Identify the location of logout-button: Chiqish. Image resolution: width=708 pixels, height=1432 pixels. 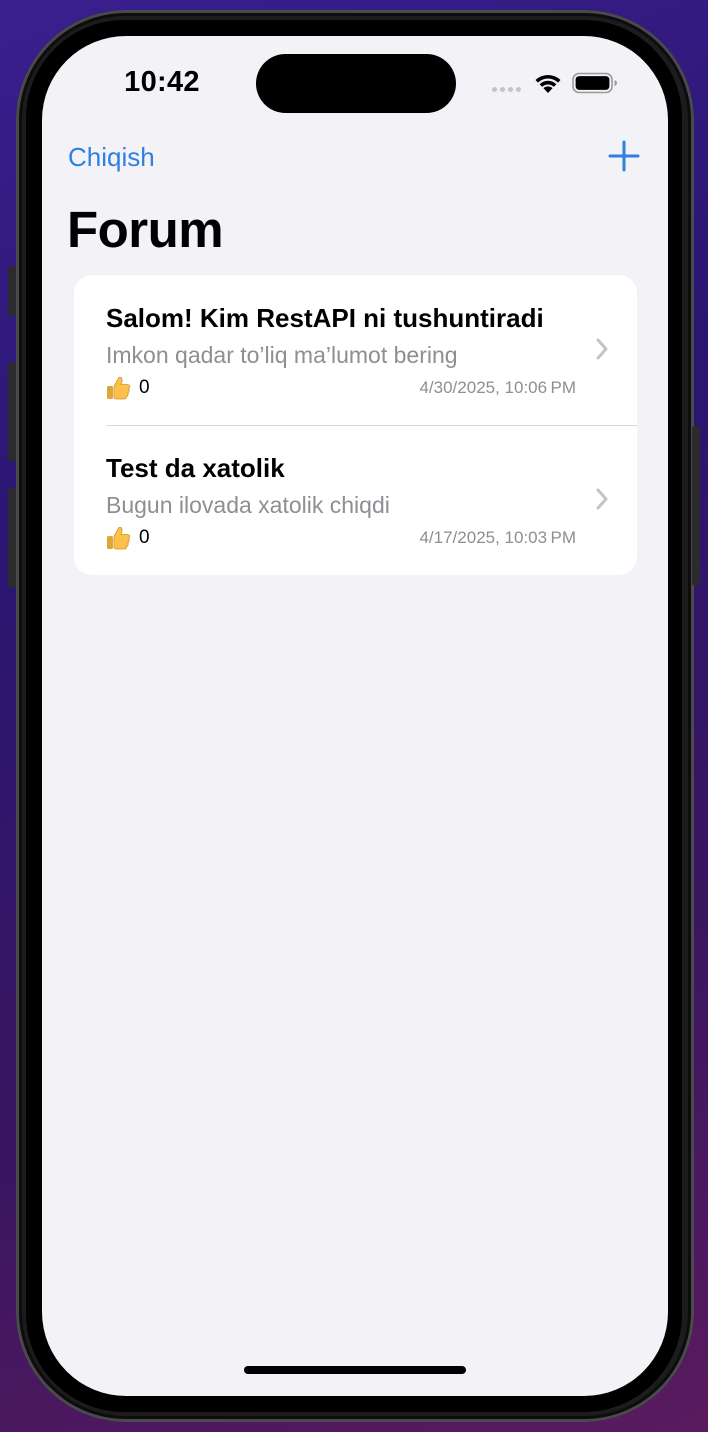
(111, 157).